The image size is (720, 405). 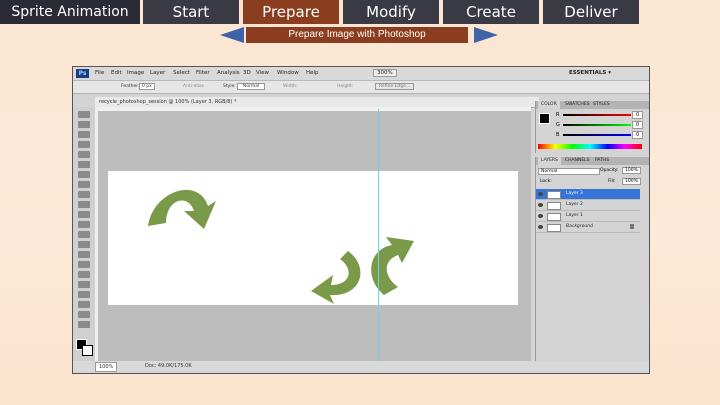 I want to click on horizontal-ruler, so click(x=313, y=109).